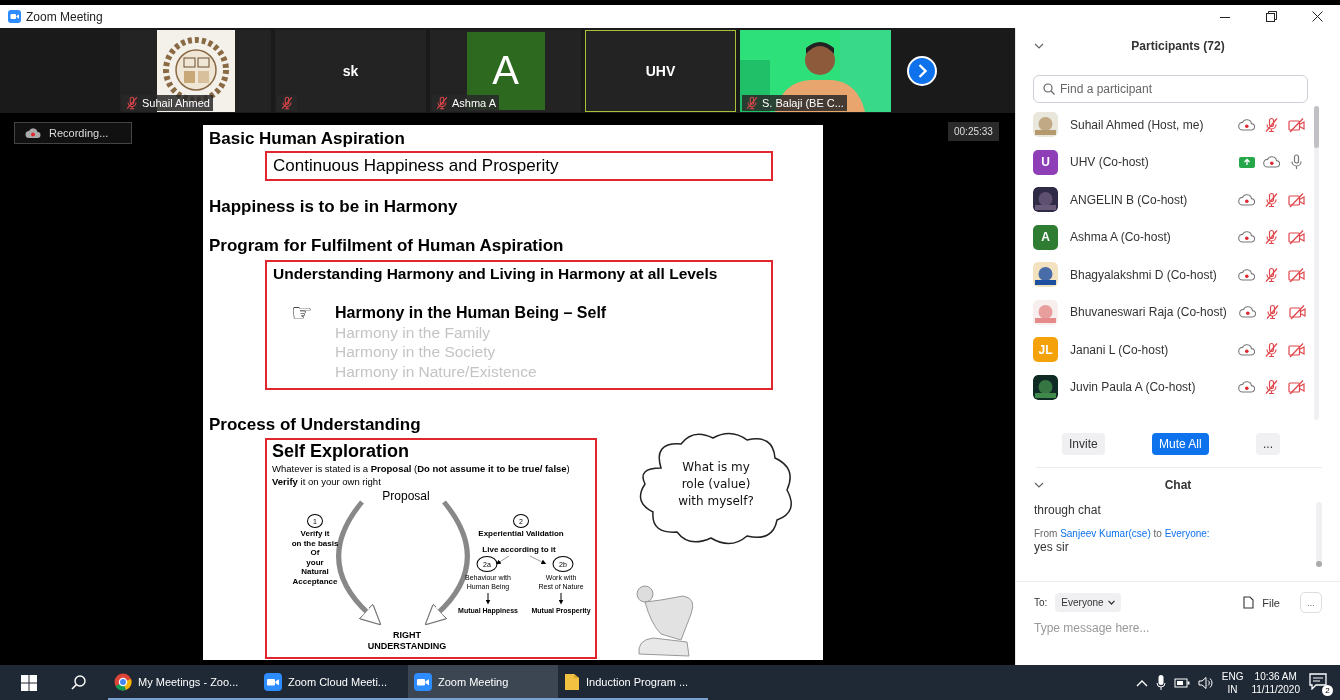 This screenshot has height=700, width=1340. I want to click on diagram-label: Verify it on the basis Of your Natural Acceptance, so click(315, 557).